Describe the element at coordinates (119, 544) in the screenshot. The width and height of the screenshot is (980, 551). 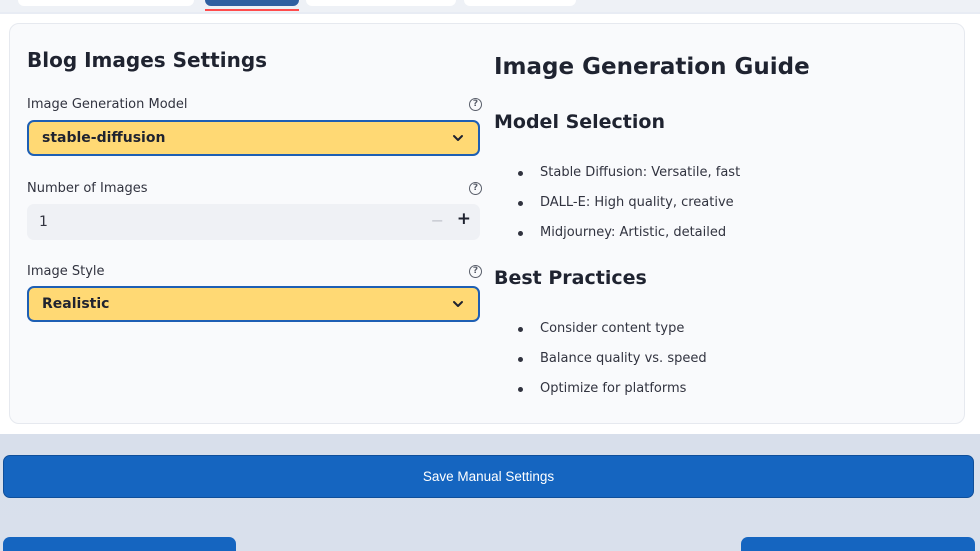
I see `back-button` at that location.